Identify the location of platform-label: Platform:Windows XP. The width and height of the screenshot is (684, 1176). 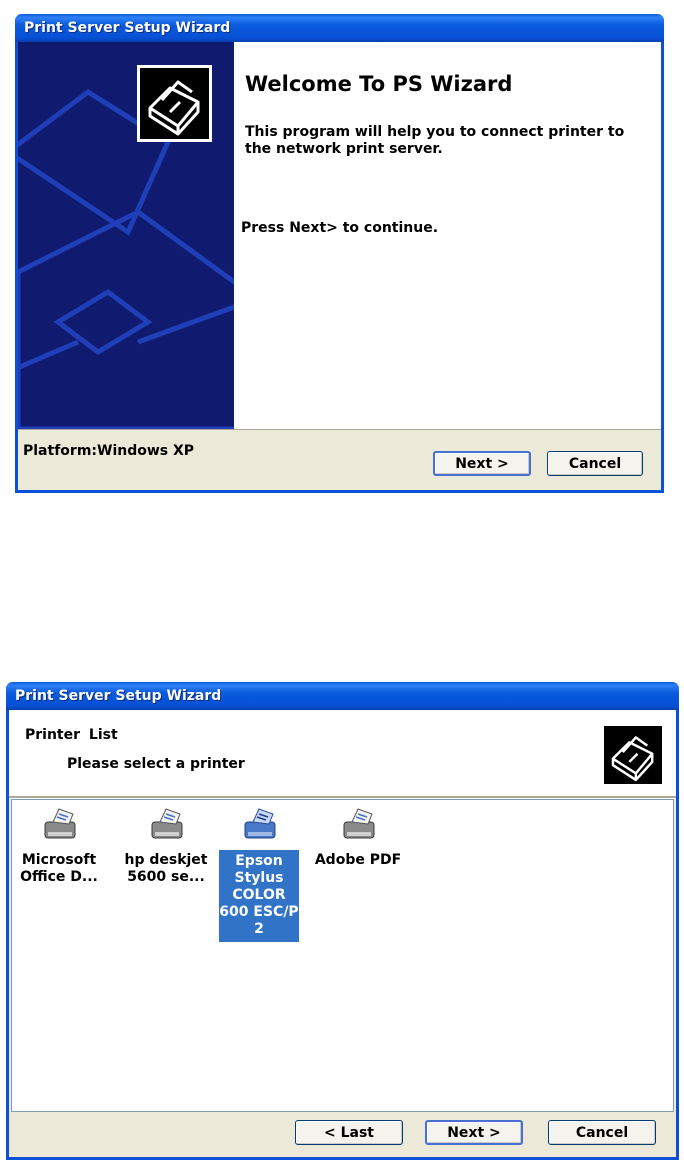
(109, 451).